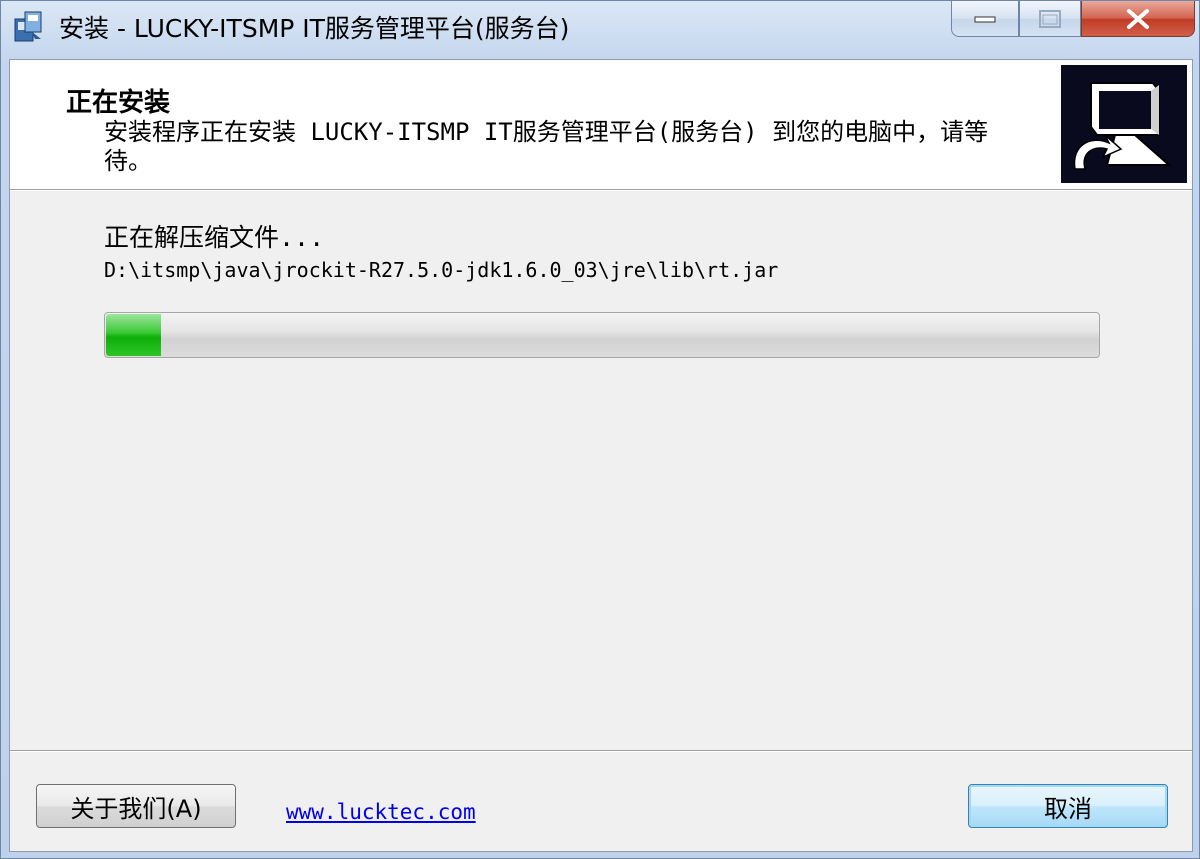 This screenshot has width=1200, height=859. What do you see at coordinates (1124, 124) in the screenshot?
I see `computer-install-icon` at bounding box center [1124, 124].